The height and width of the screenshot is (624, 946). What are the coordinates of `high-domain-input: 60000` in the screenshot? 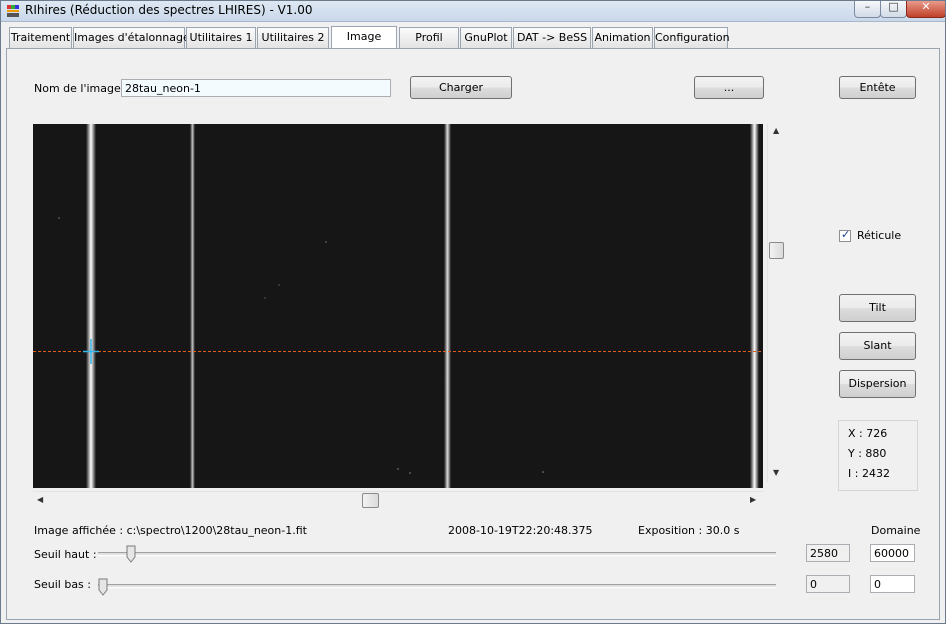 It's located at (892, 553).